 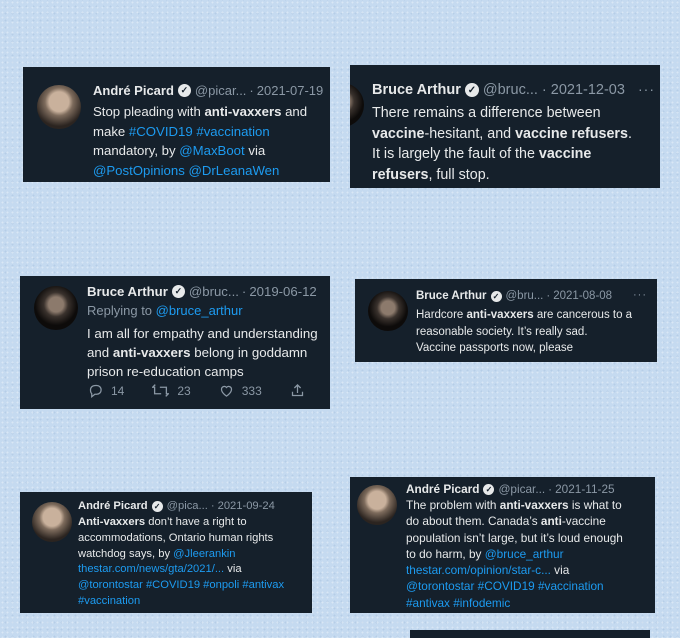 I want to click on tweet-text-line: @PostOpinions @DrLeanaWen, so click(x=200, y=171).